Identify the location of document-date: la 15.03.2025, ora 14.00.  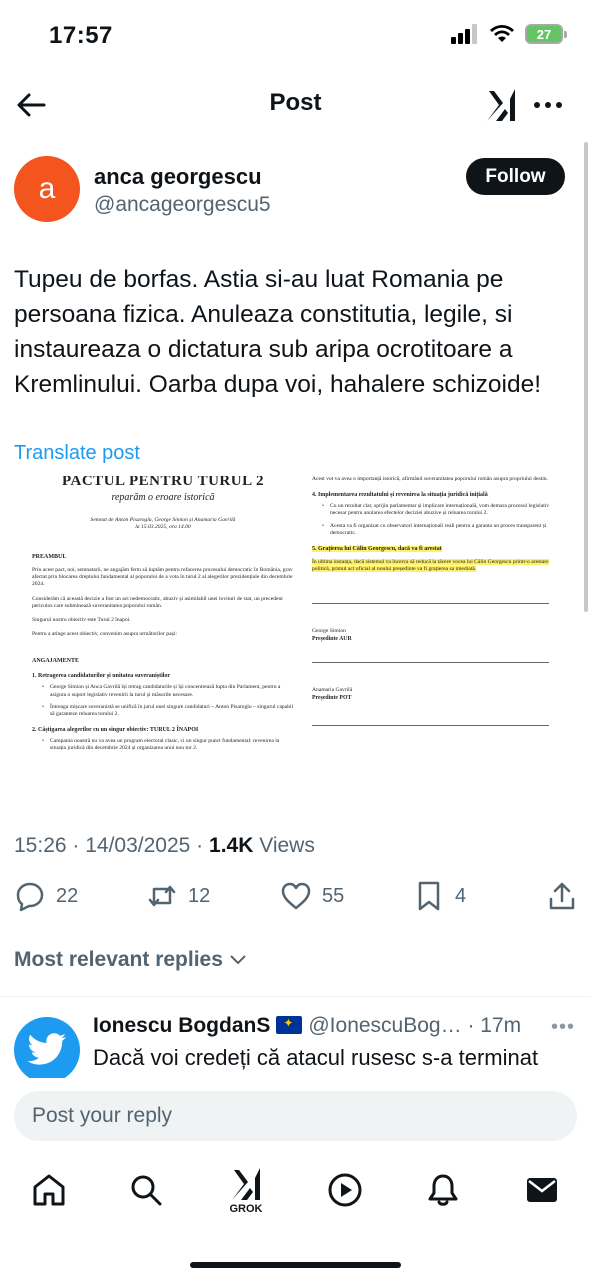
(163, 527).